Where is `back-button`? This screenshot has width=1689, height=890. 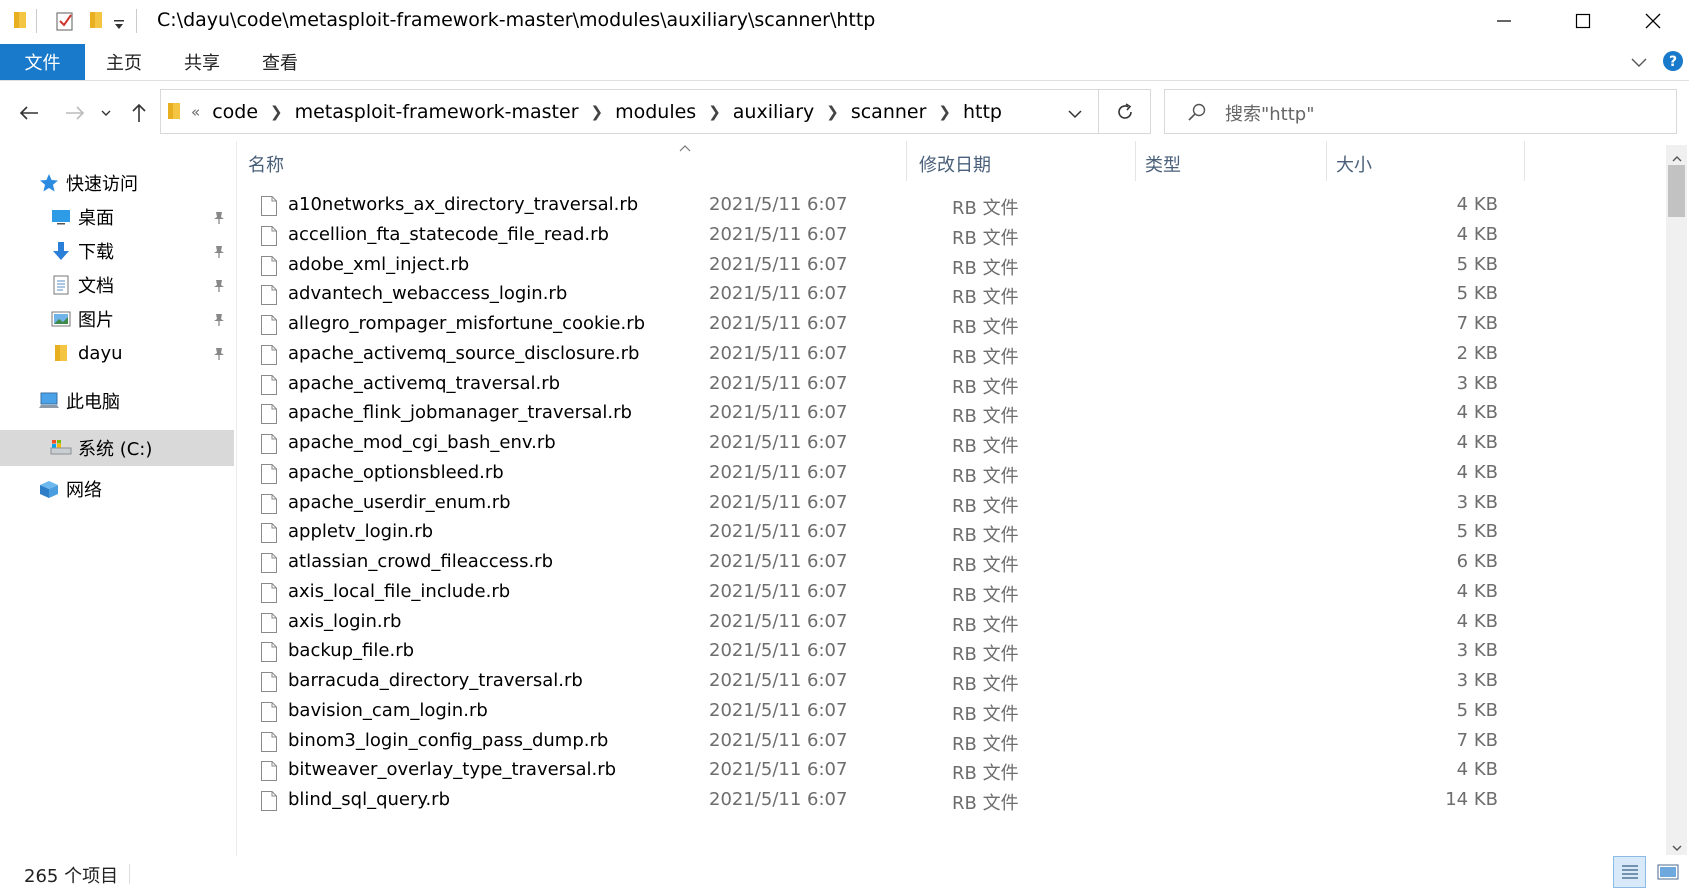 back-button is located at coordinates (29, 113).